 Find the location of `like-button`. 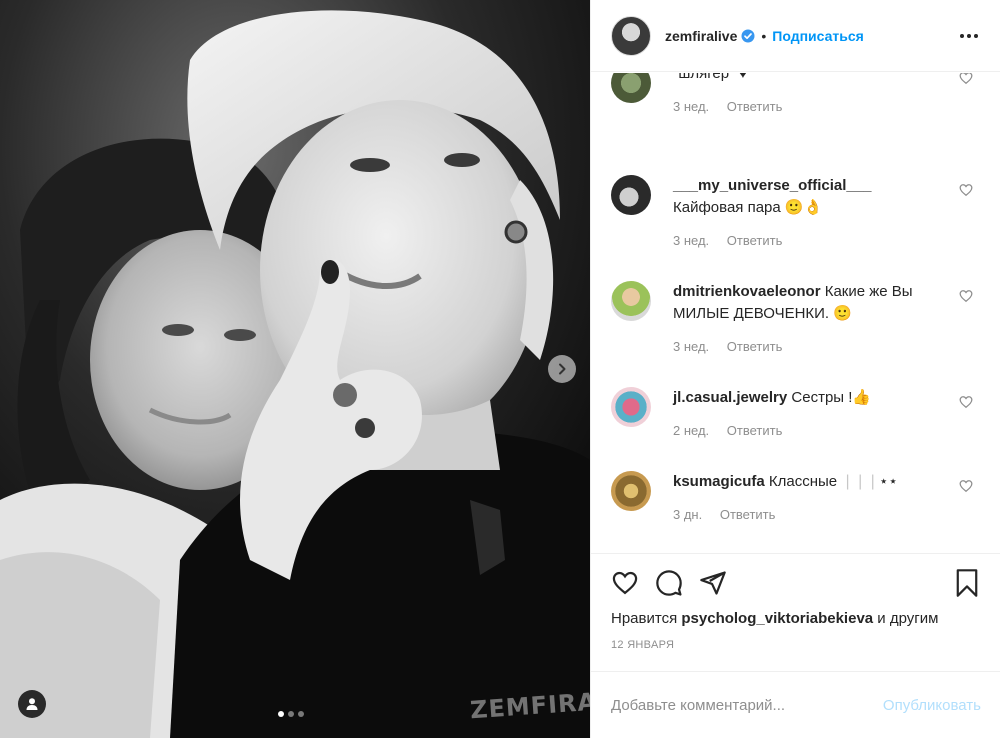

like-button is located at coordinates (625, 583).